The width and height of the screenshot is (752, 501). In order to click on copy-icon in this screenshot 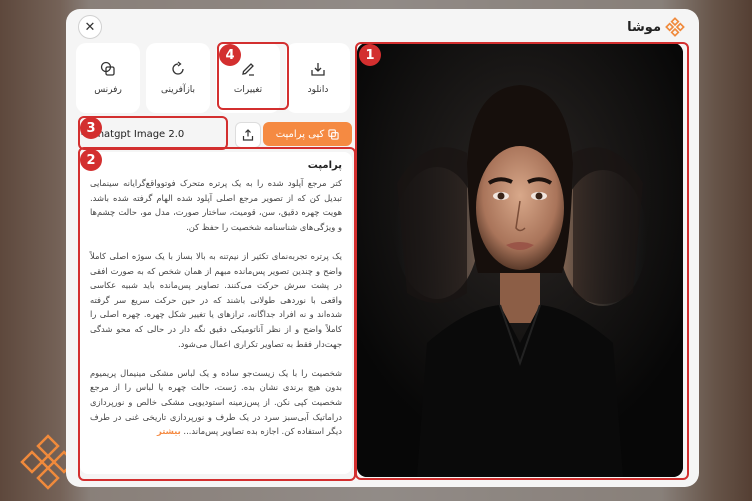, I will do `click(333, 134)`.